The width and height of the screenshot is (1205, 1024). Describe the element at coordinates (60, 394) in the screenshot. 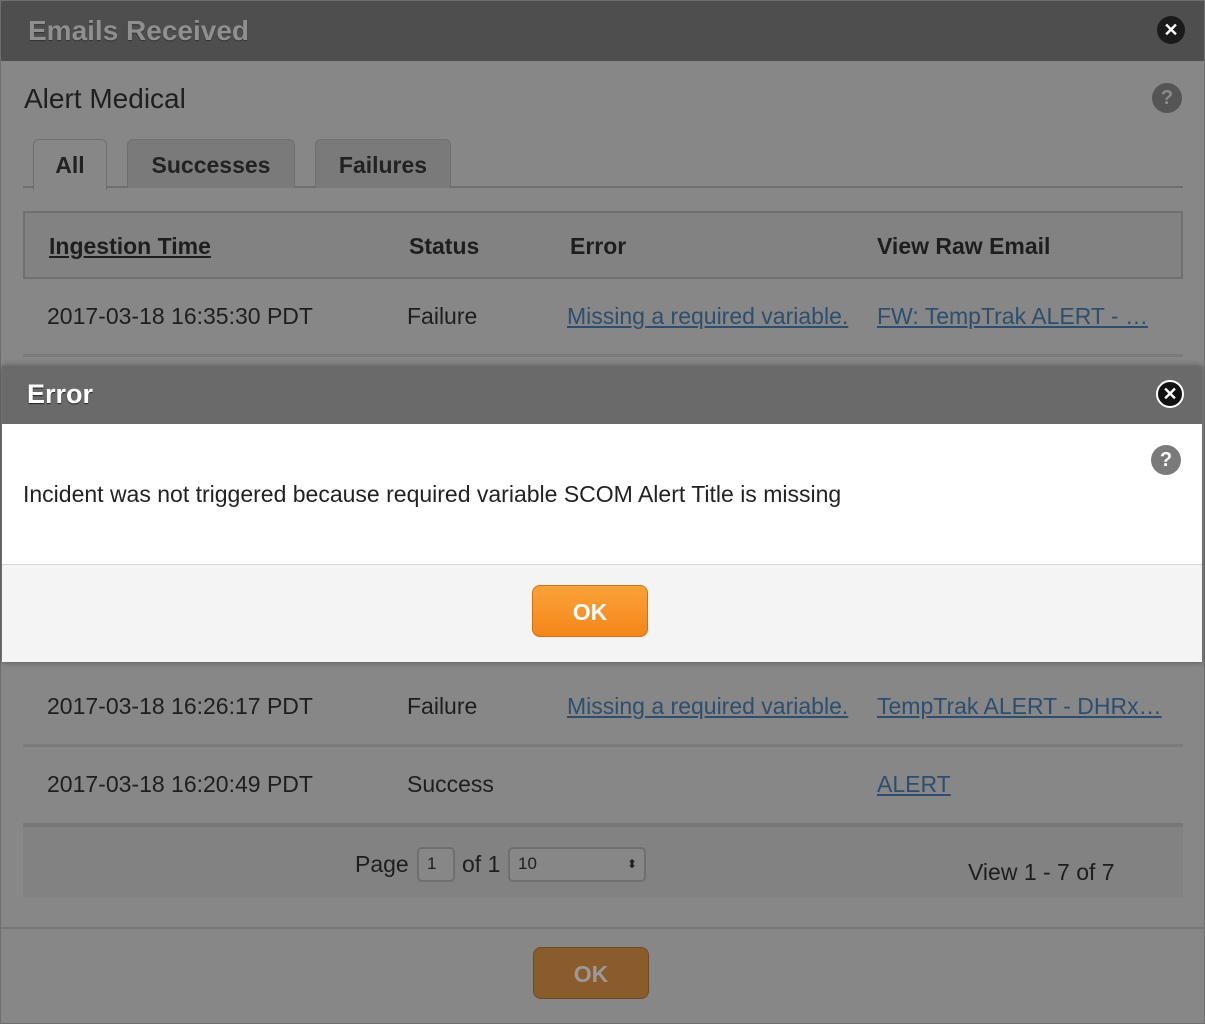

I see `error-dialog-title: Error` at that location.